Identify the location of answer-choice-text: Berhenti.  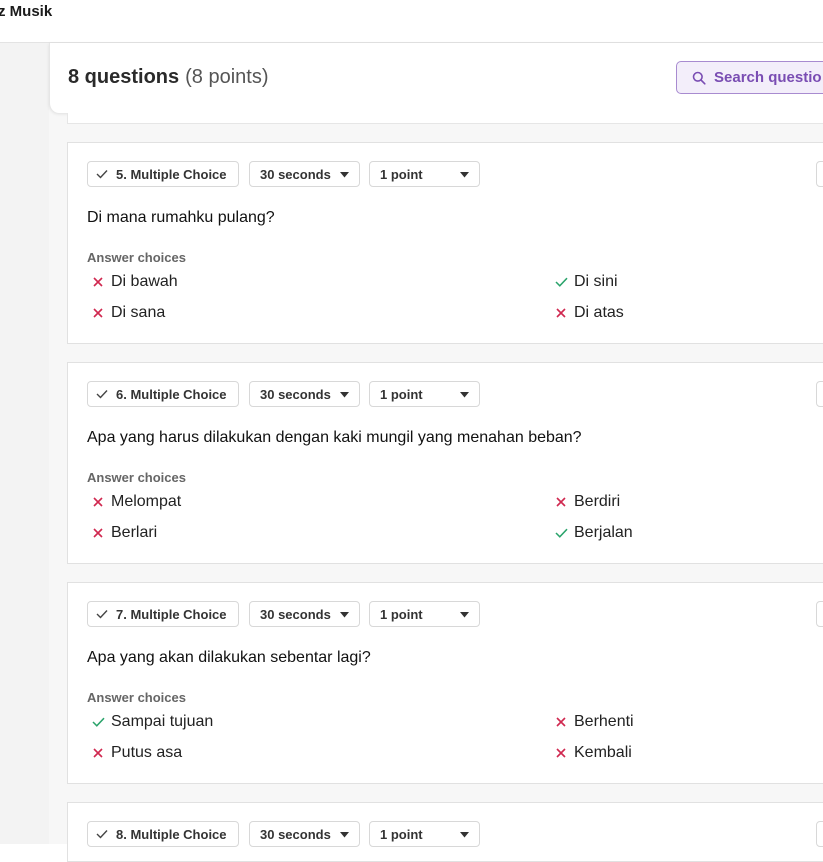
(604, 721).